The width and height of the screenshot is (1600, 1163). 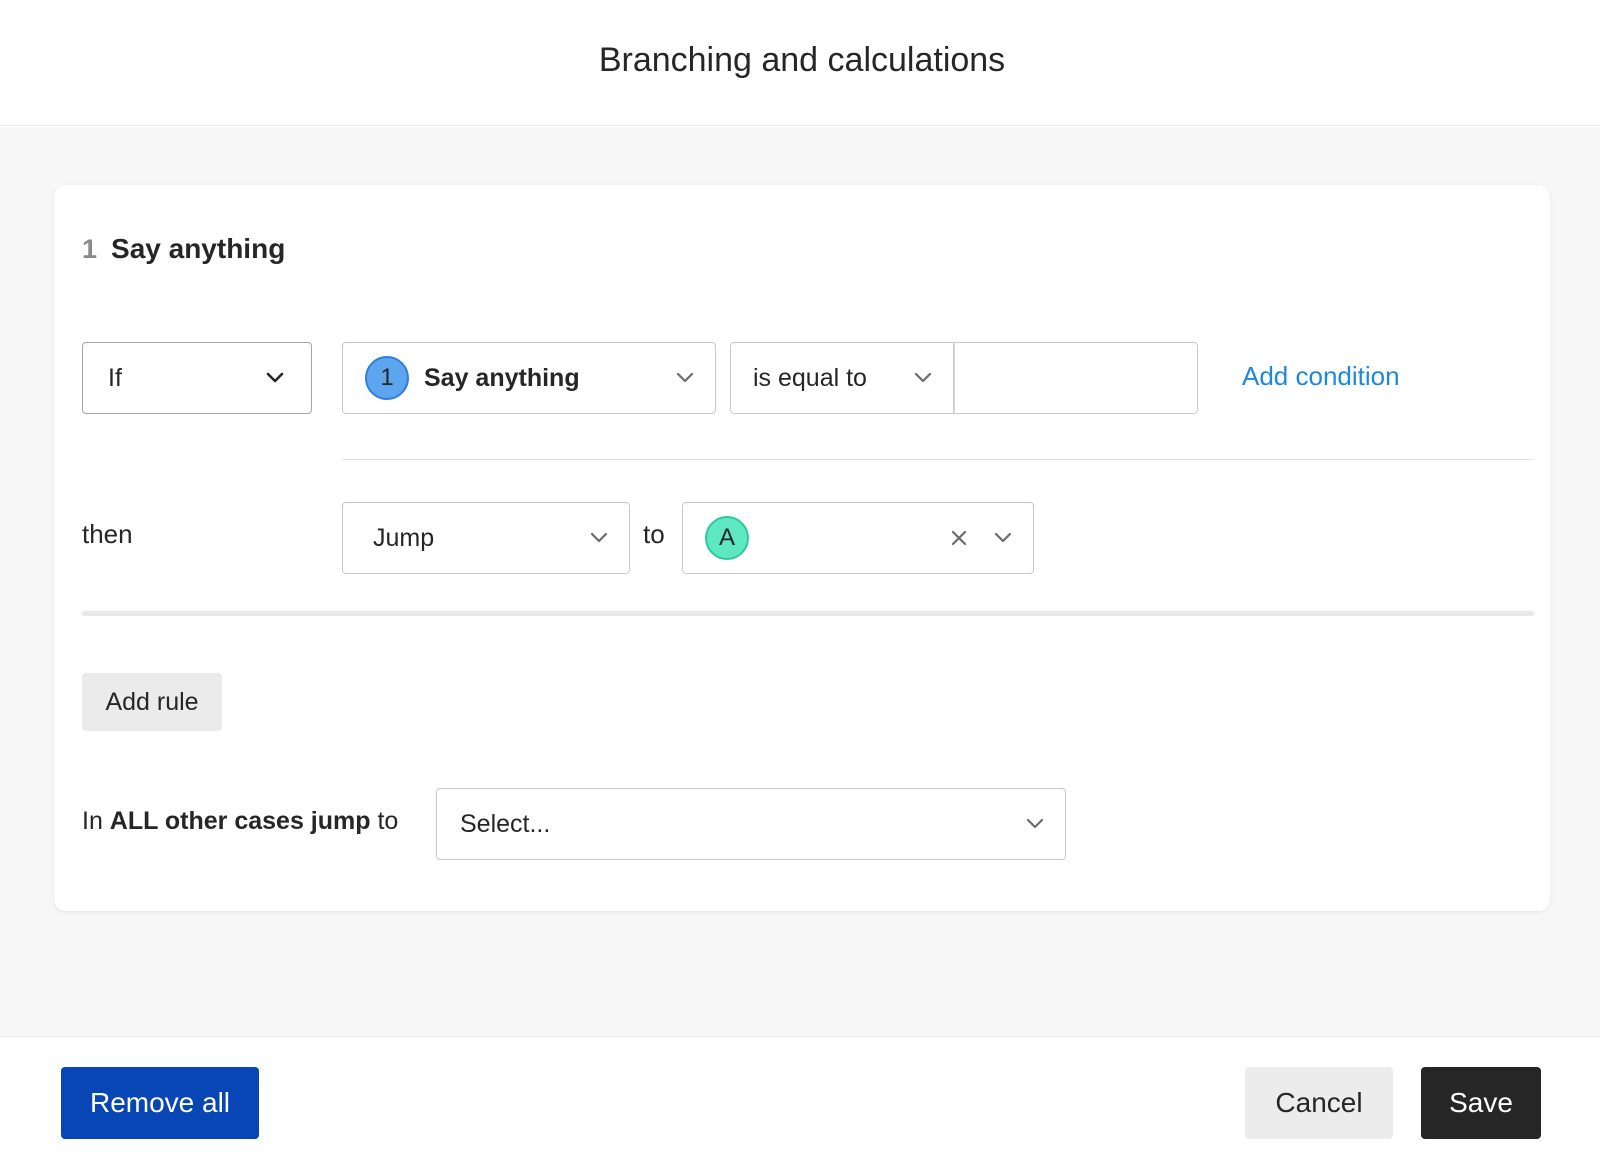 I want to click on question-number-badge: 1, so click(x=387, y=378).